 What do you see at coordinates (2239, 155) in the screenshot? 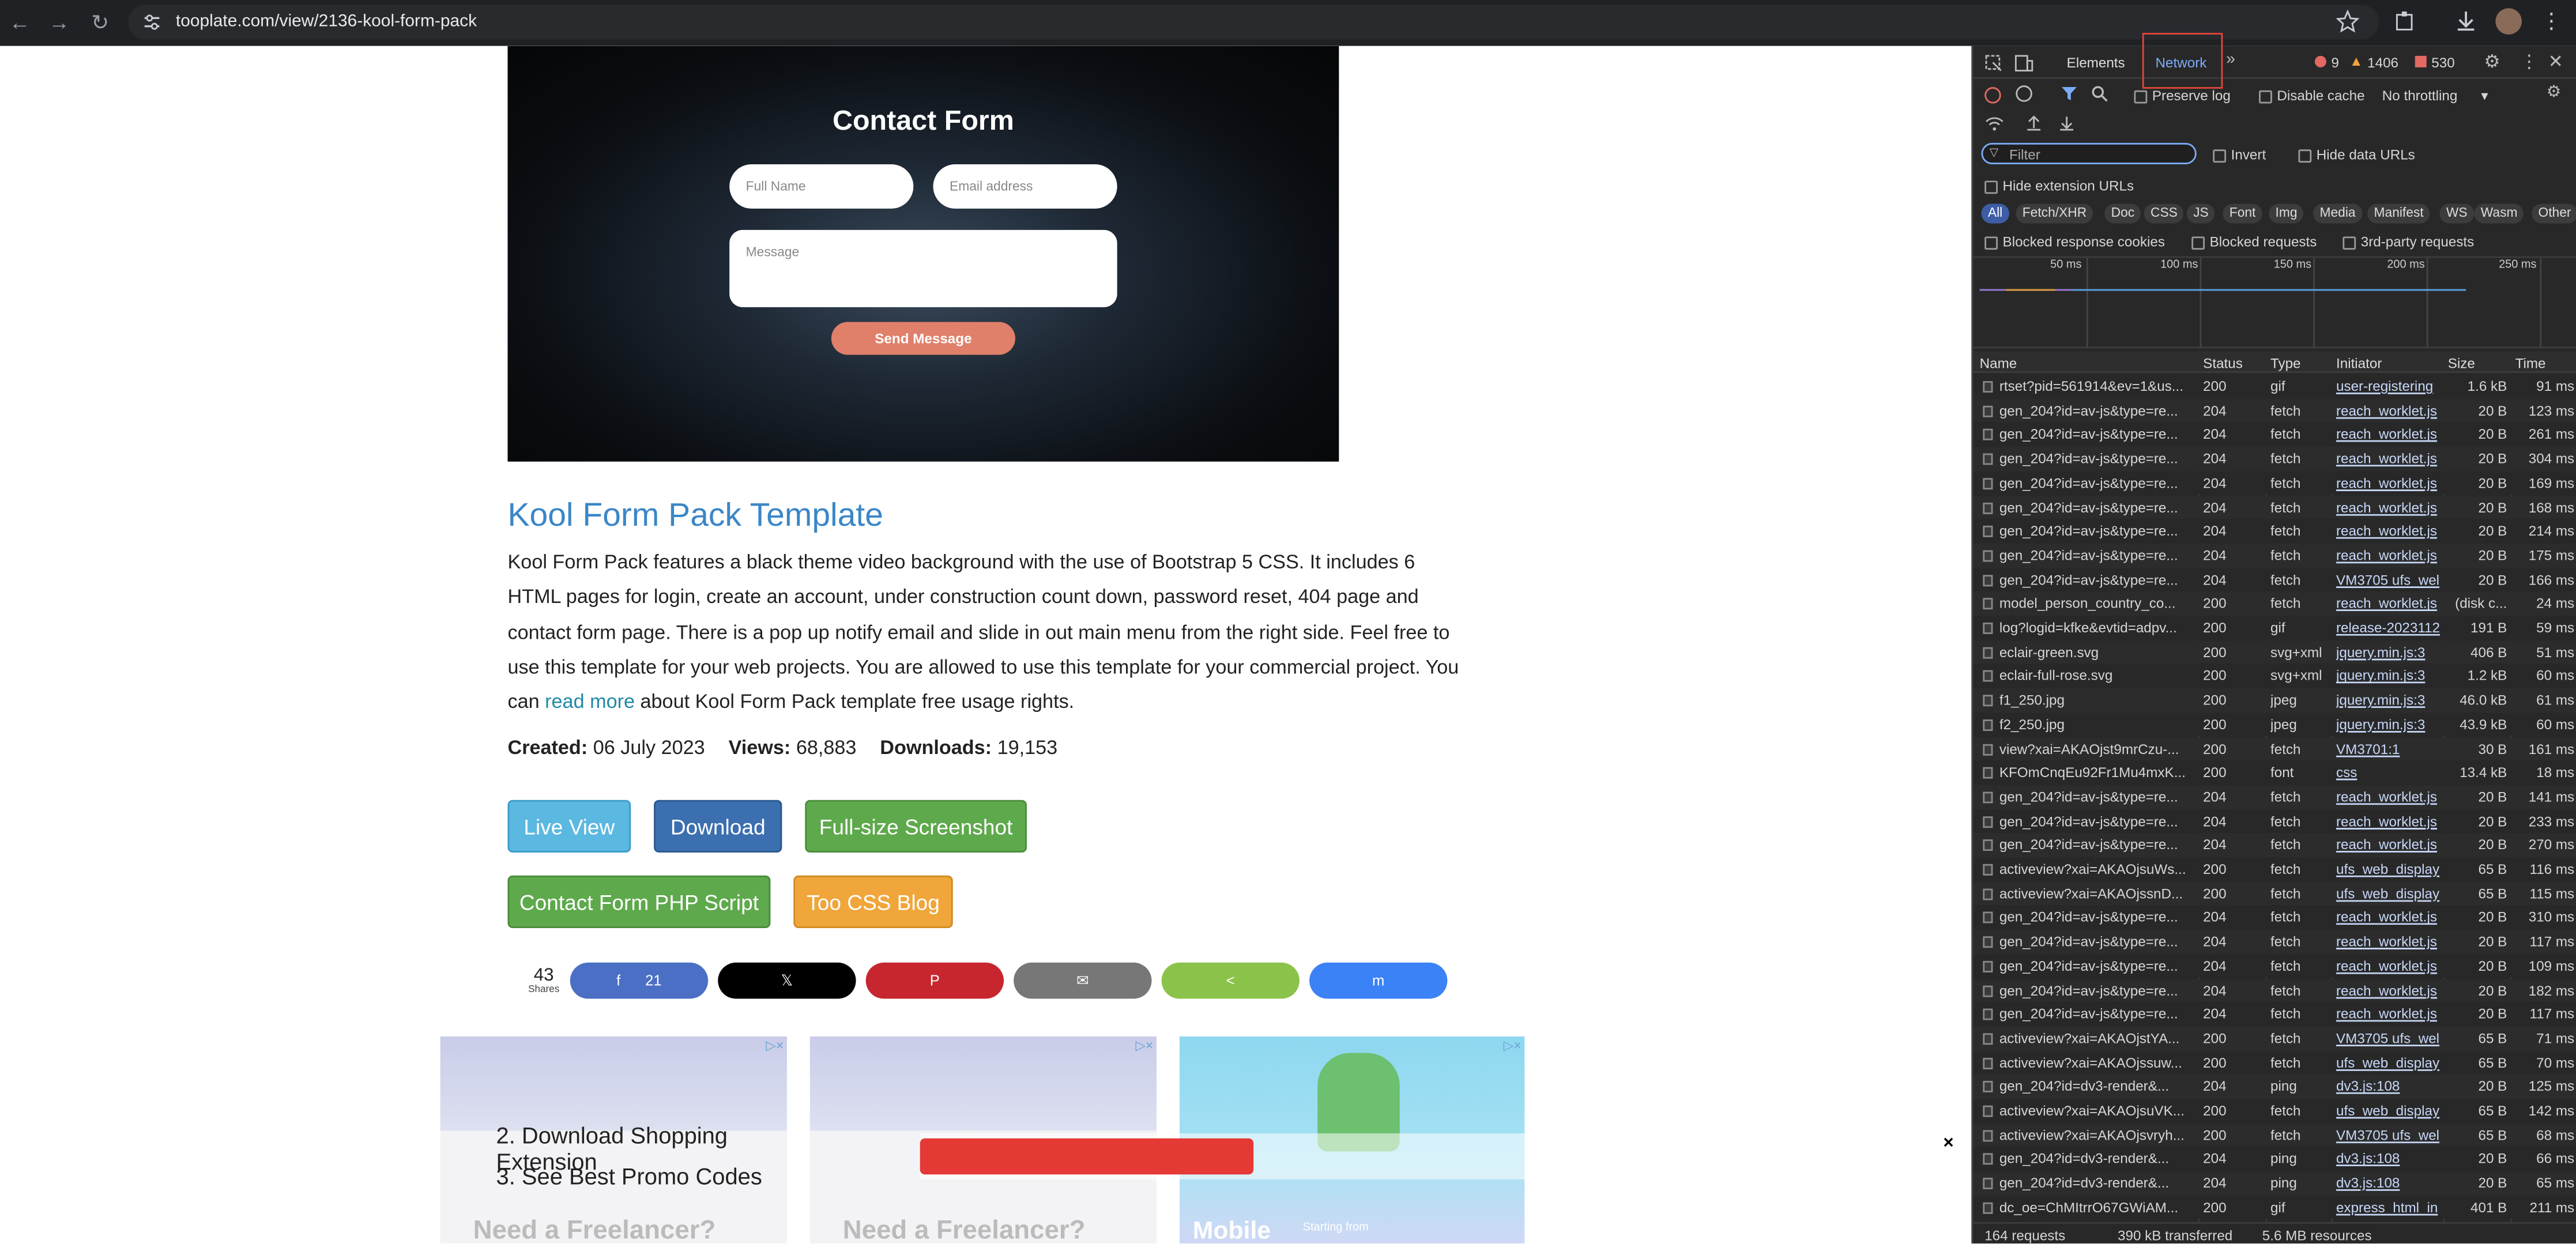
I see `invert-checkbox: Invert` at bounding box center [2239, 155].